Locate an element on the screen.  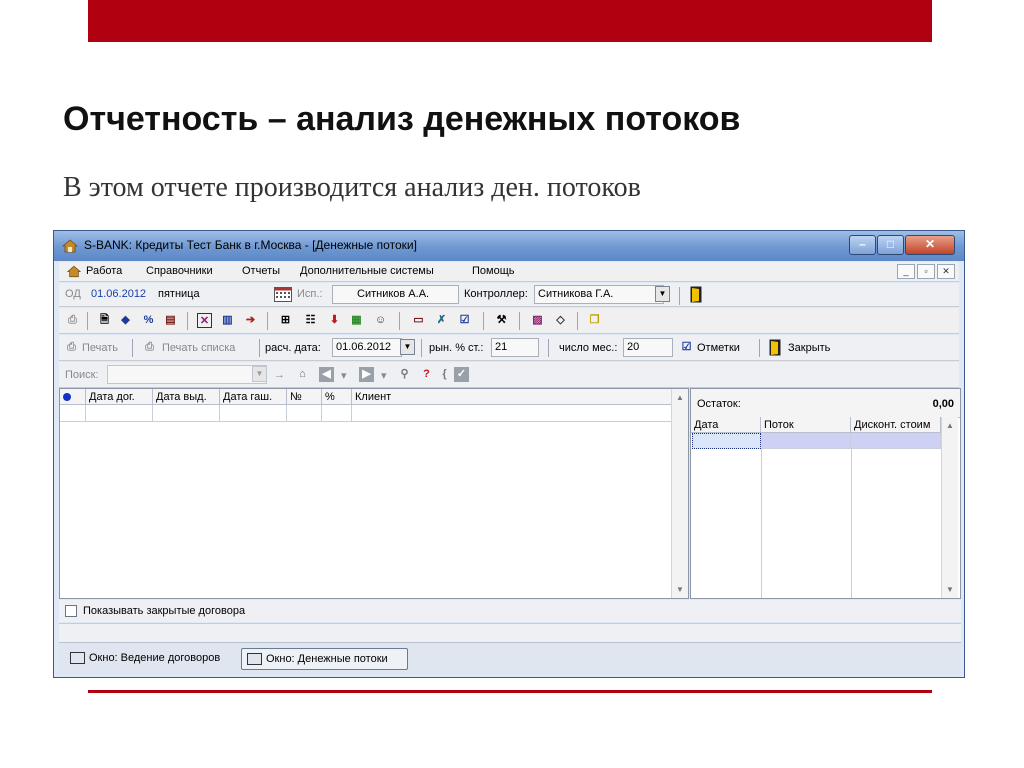
window-icon: ▭ is located at coordinates (418, 320).